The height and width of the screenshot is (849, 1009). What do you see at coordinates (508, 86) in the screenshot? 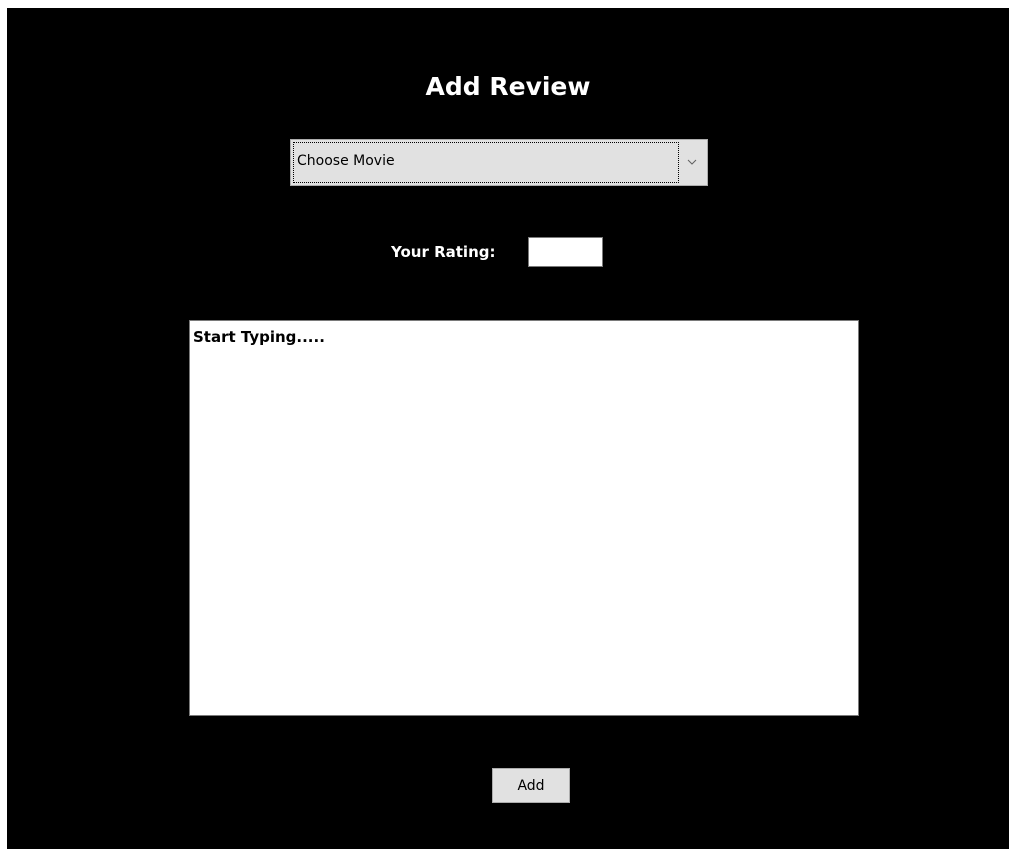
I see `page-title: Add Review` at bounding box center [508, 86].